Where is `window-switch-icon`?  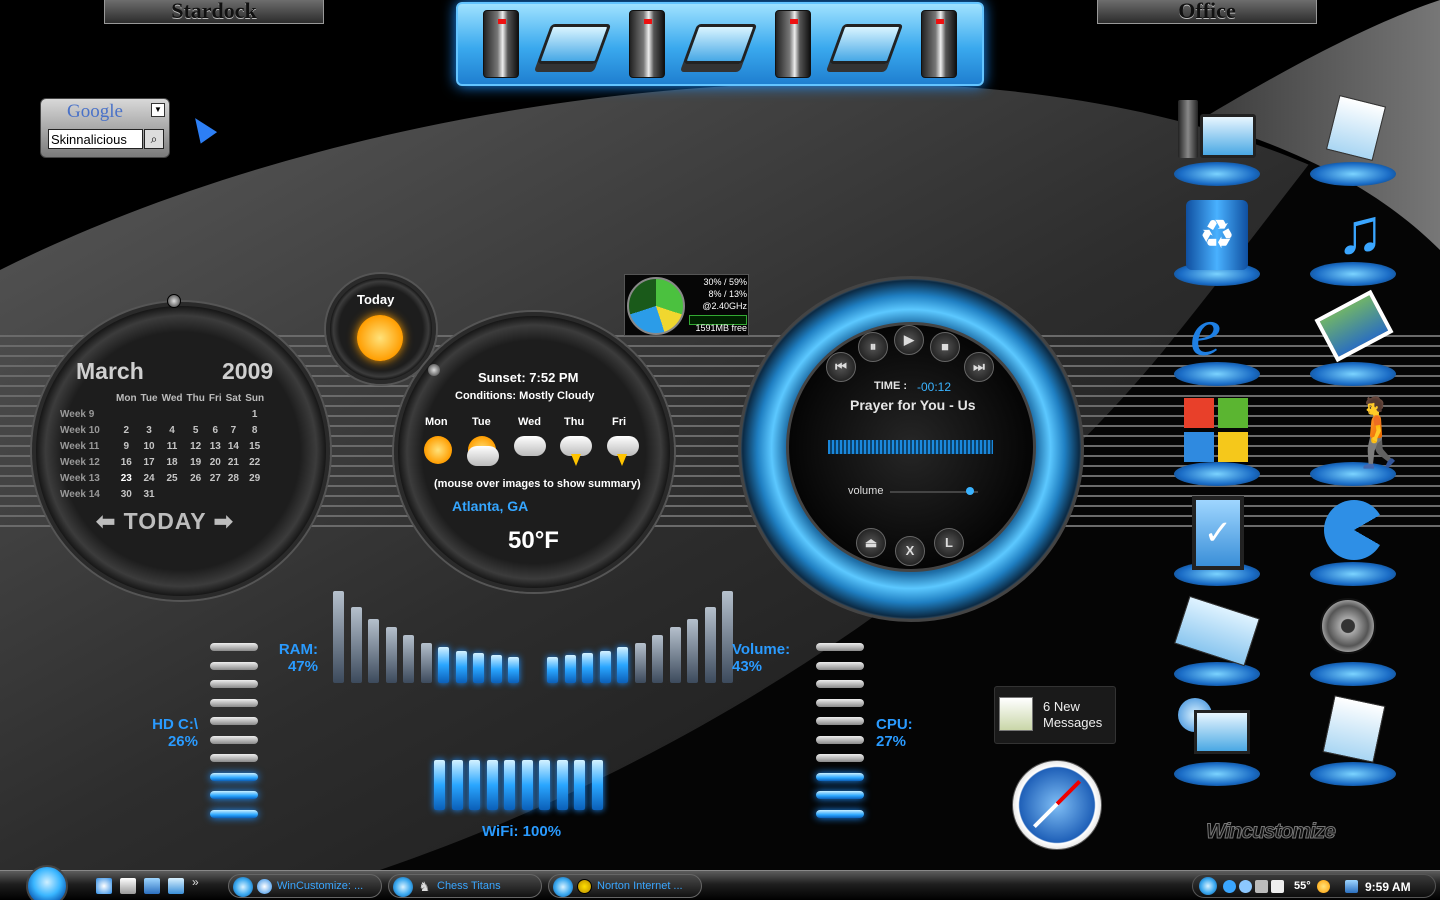
window-switch-icon is located at coordinates (176, 886).